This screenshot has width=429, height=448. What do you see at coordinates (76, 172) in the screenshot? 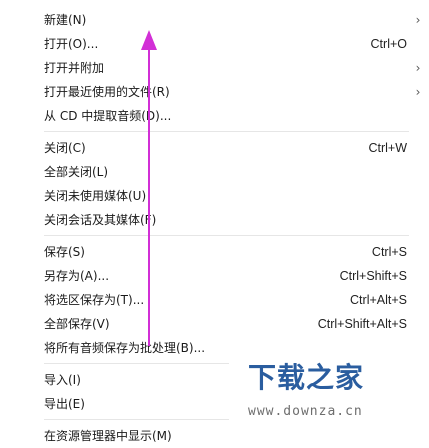
I see `menu-item-label: 全部关闭(L)` at bounding box center [76, 172].